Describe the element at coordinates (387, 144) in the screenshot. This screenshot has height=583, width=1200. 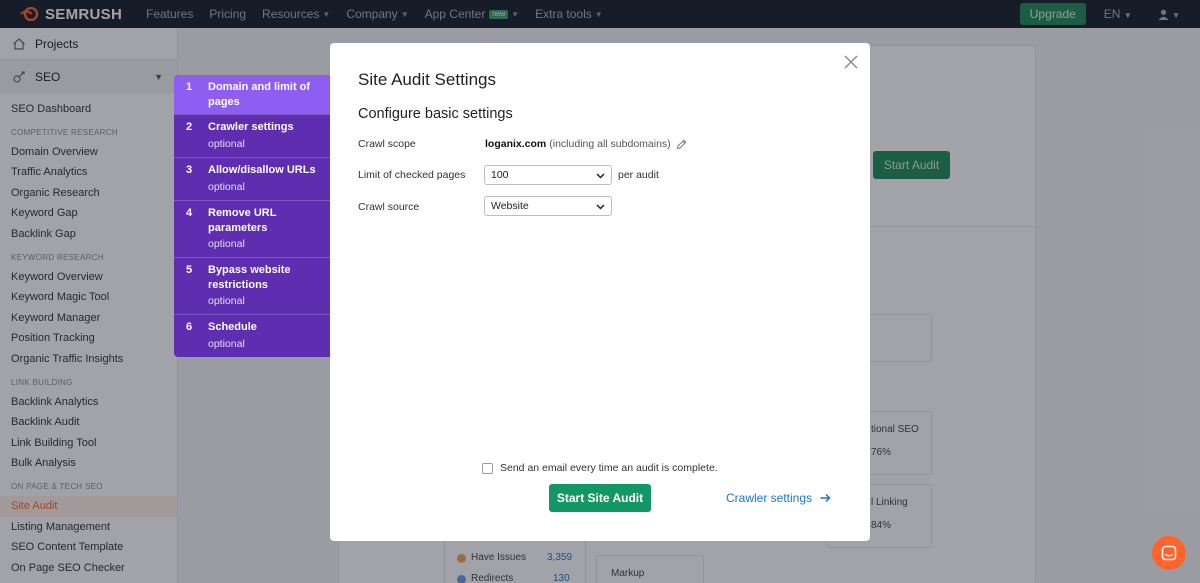
I see `crawl-scope-label: Crawl scope` at that location.